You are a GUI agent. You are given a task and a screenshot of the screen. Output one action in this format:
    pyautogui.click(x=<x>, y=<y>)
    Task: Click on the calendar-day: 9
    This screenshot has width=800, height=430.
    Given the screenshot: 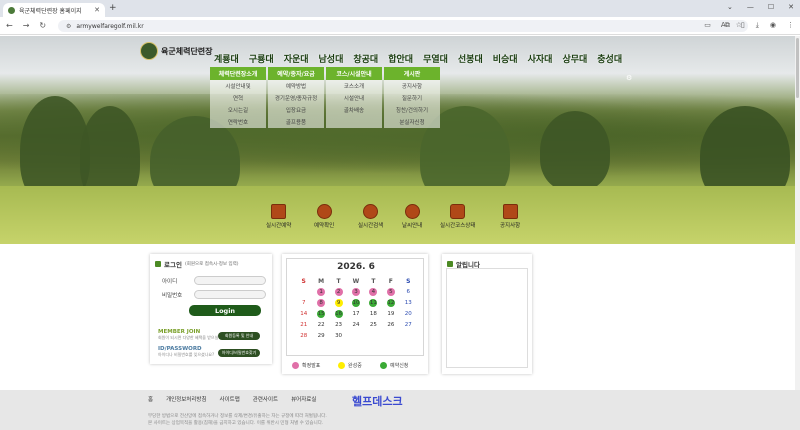 What is the action you would take?
    pyautogui.click(x=338, y=303)
    